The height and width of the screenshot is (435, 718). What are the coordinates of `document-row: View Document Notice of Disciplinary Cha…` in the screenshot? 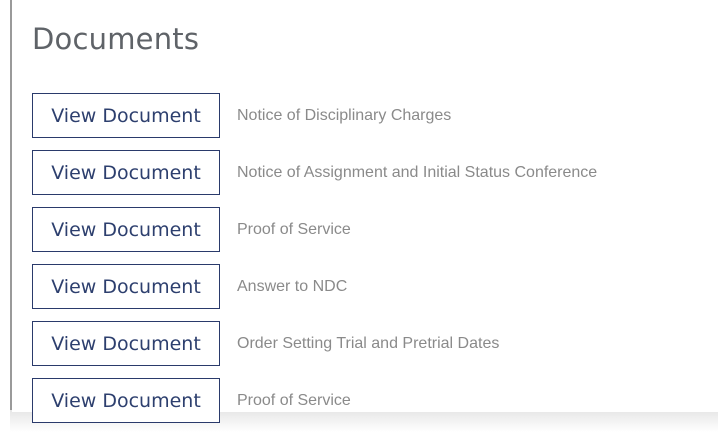 It's located at (314, 115).